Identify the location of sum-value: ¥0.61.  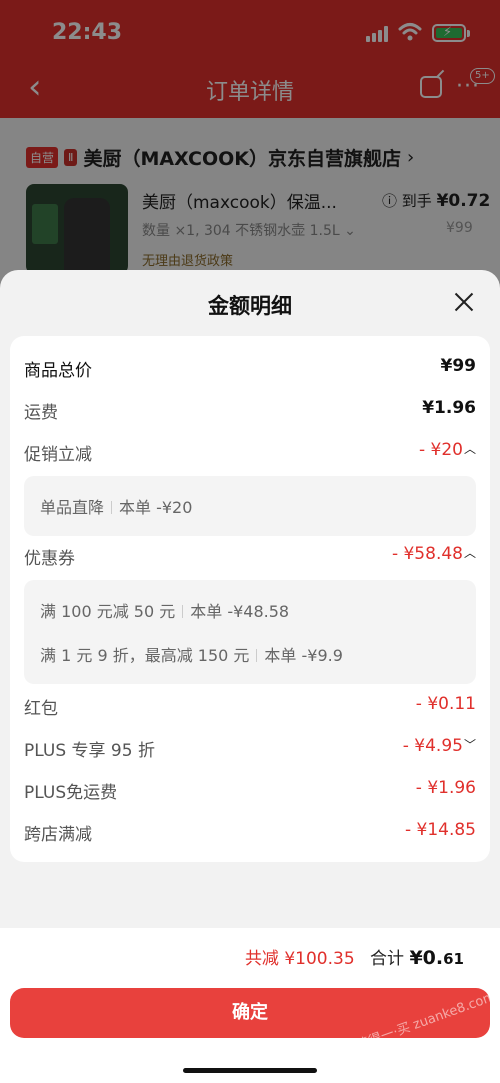
(436, 958).